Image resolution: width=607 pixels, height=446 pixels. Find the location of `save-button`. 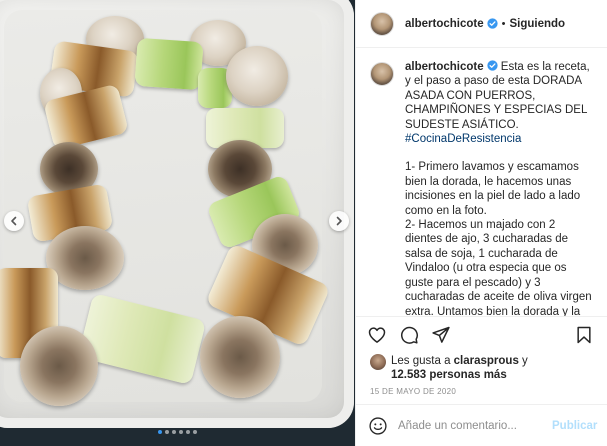

save-button is located at coordinates (584, 335).